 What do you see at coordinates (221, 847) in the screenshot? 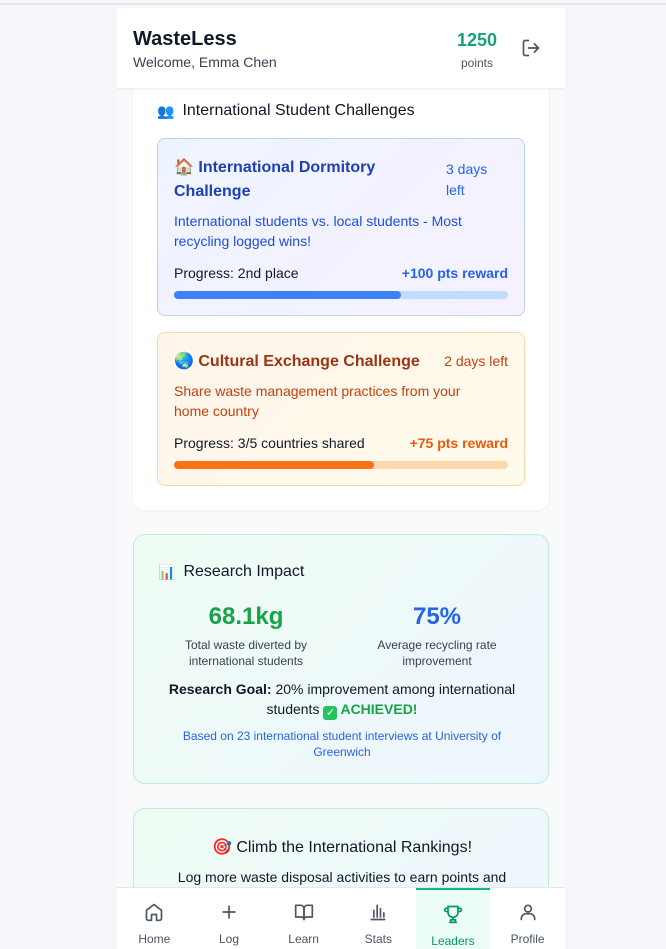
I see `target-emoji-icon: 🎯` at bounding box center [221, 847].